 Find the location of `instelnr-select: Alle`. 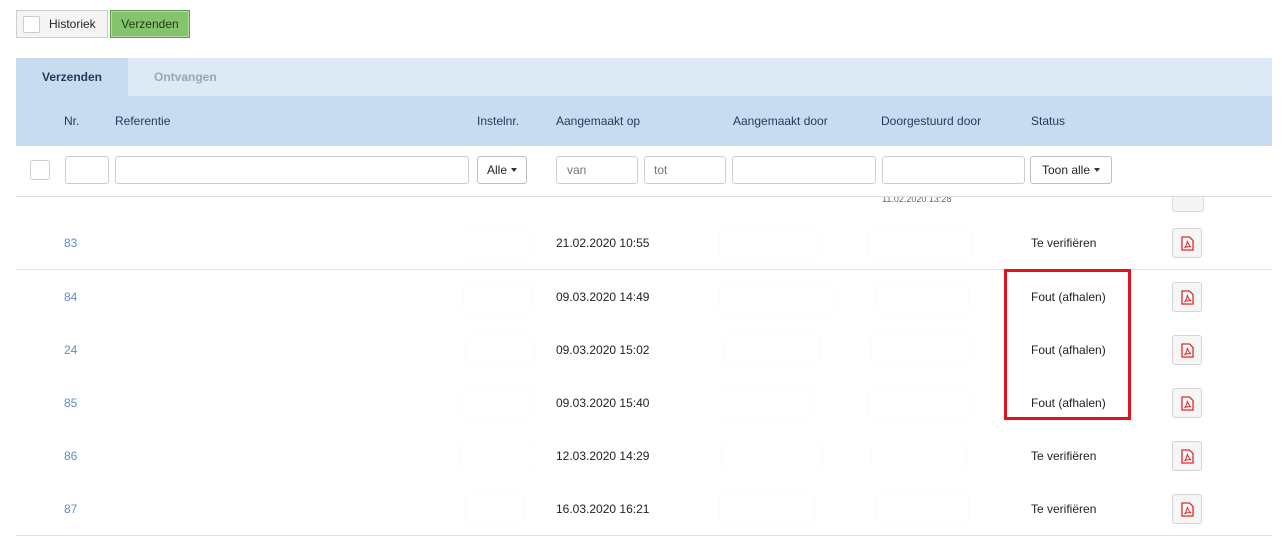

instelnr-select: Alle is located at coordinates (502, 170).